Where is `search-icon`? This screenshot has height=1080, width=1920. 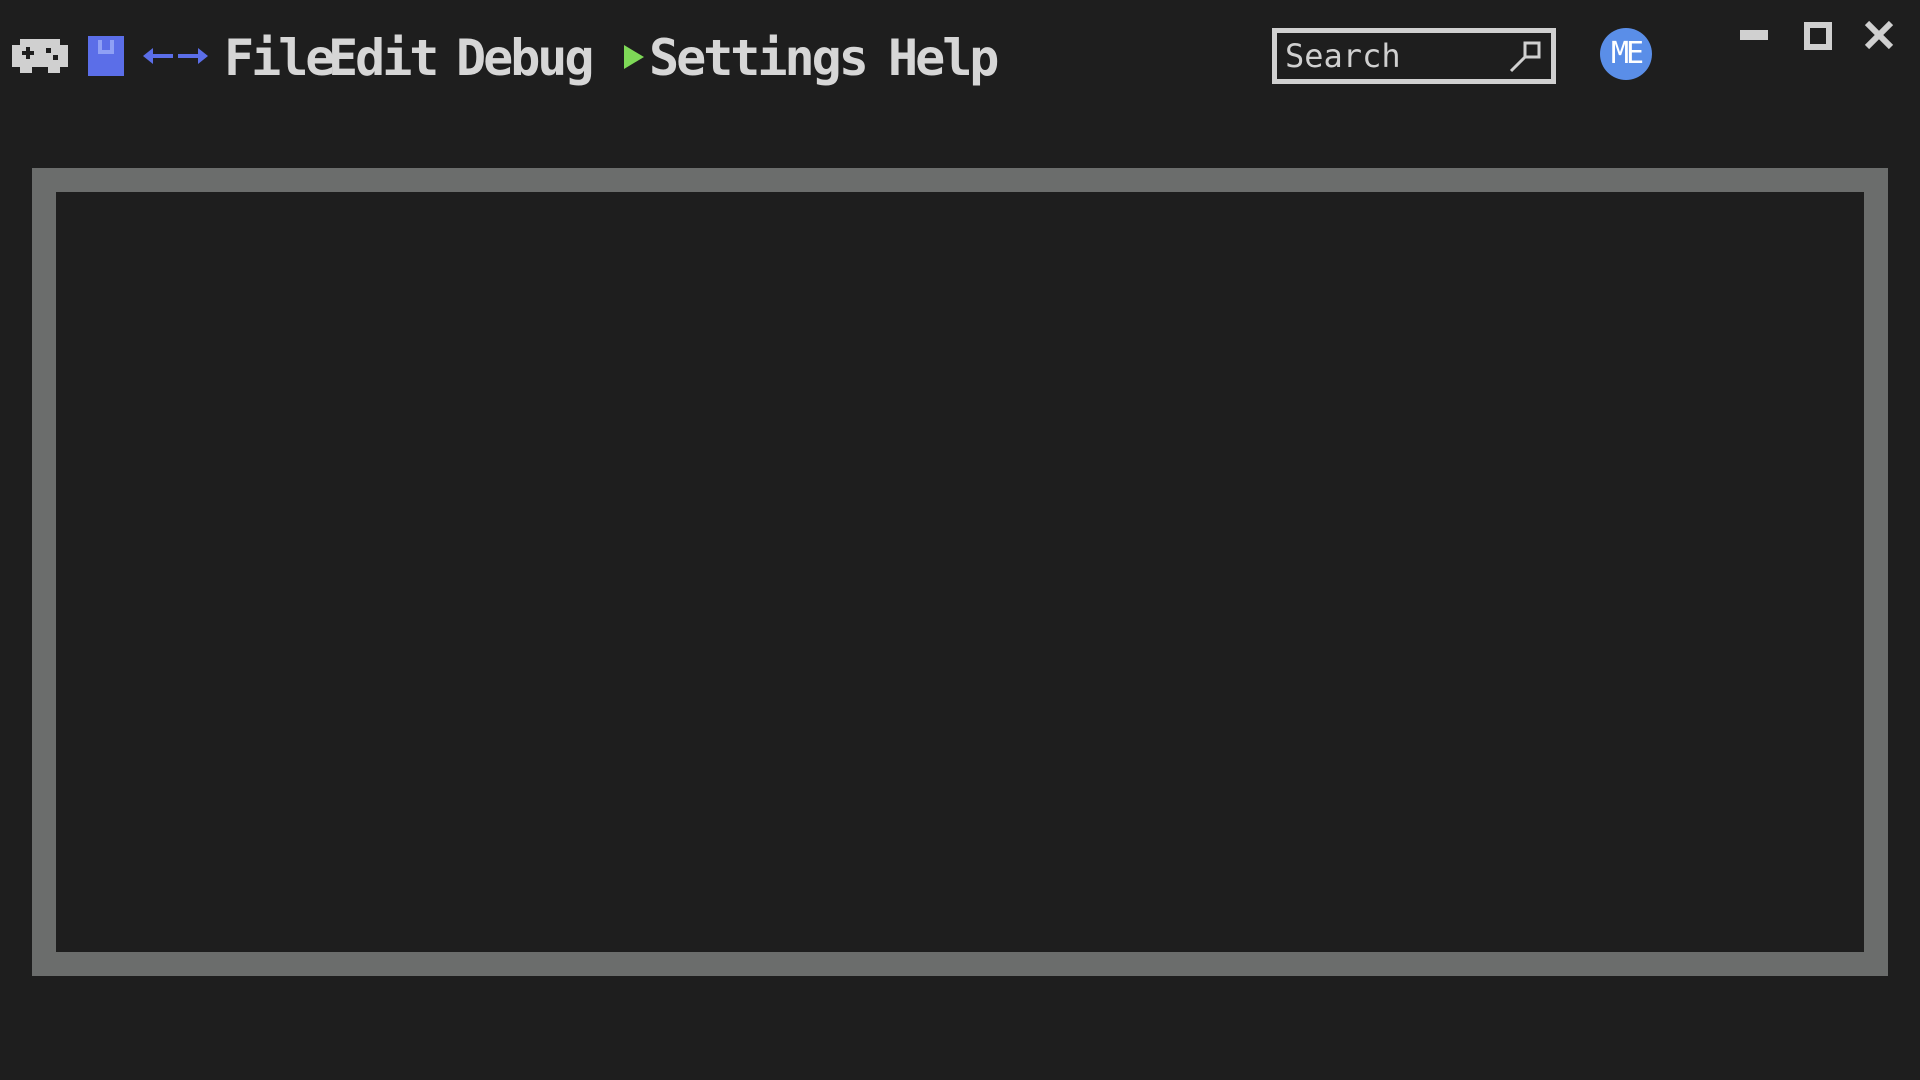 search-icon is located at coordinates (1525, 57).